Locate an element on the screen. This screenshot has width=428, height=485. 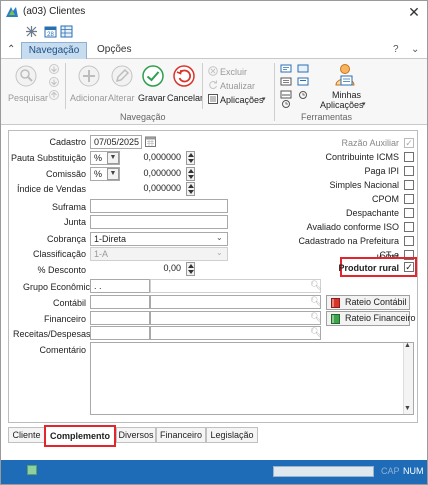
ribbon-separator is located at coordinates (274, 92).